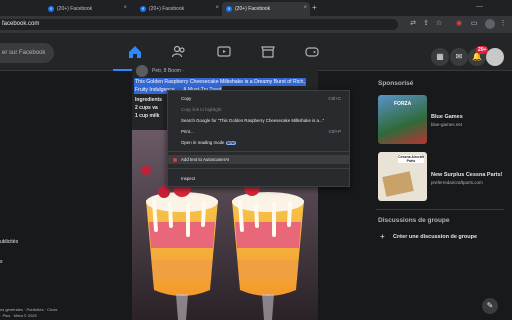 The image size is (512, 320). Describe the element at coordinates (402, 119) in the screenshot. I see `ad-image-blue-games: FORZA` at that location.